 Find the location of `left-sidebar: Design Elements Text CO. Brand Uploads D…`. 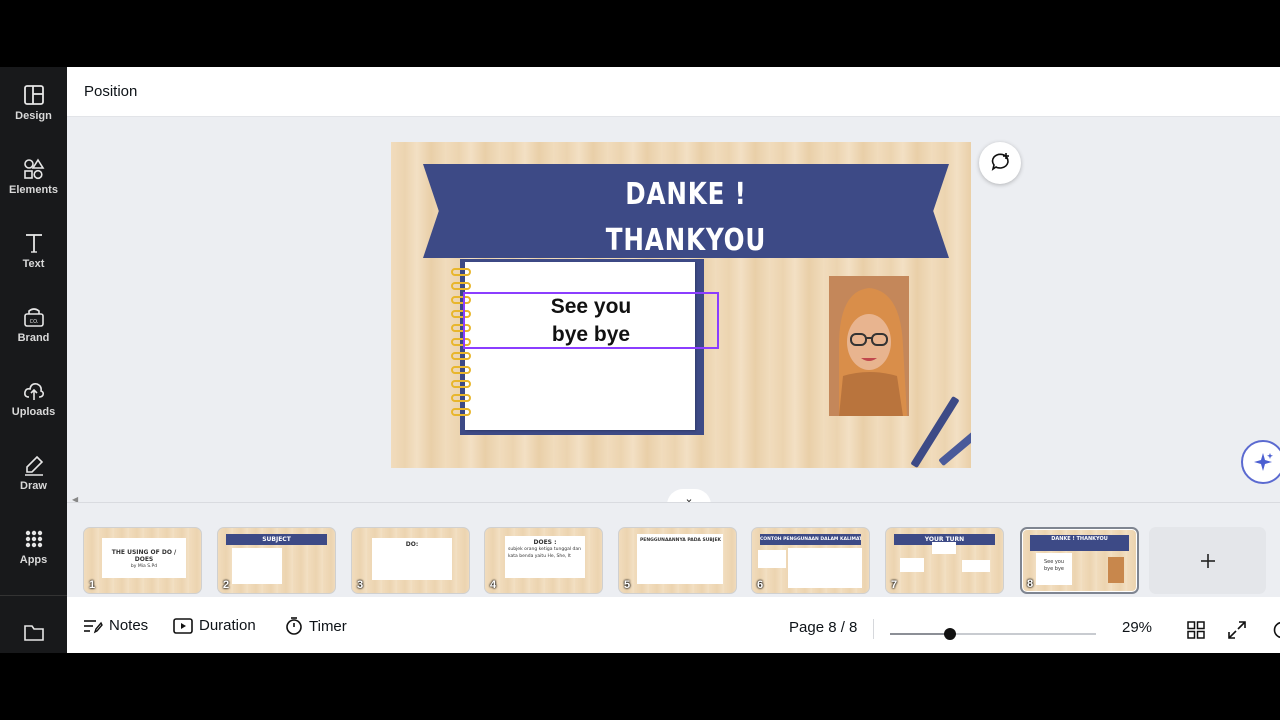

left-sidebar: Design Elements Text CO. Brand Uploads D… is located at coordinates (33, 360).